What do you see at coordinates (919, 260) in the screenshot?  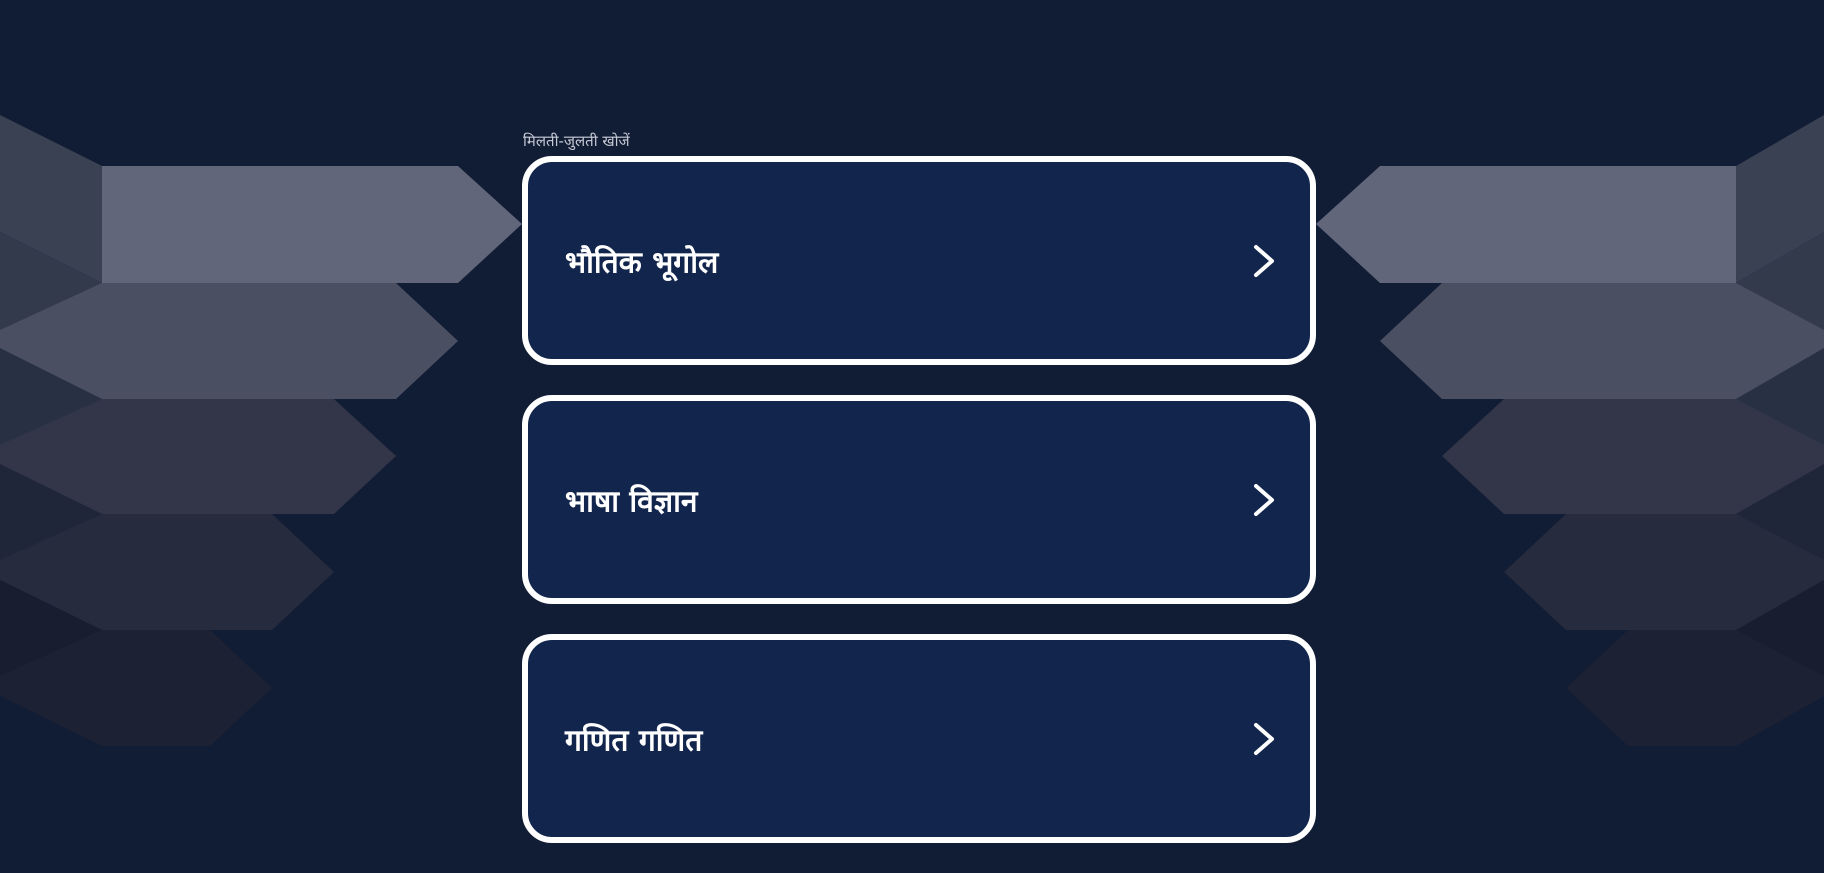 I see `related-search-link-1: भौतिक भूगोल` at bounding box center [919, 260].